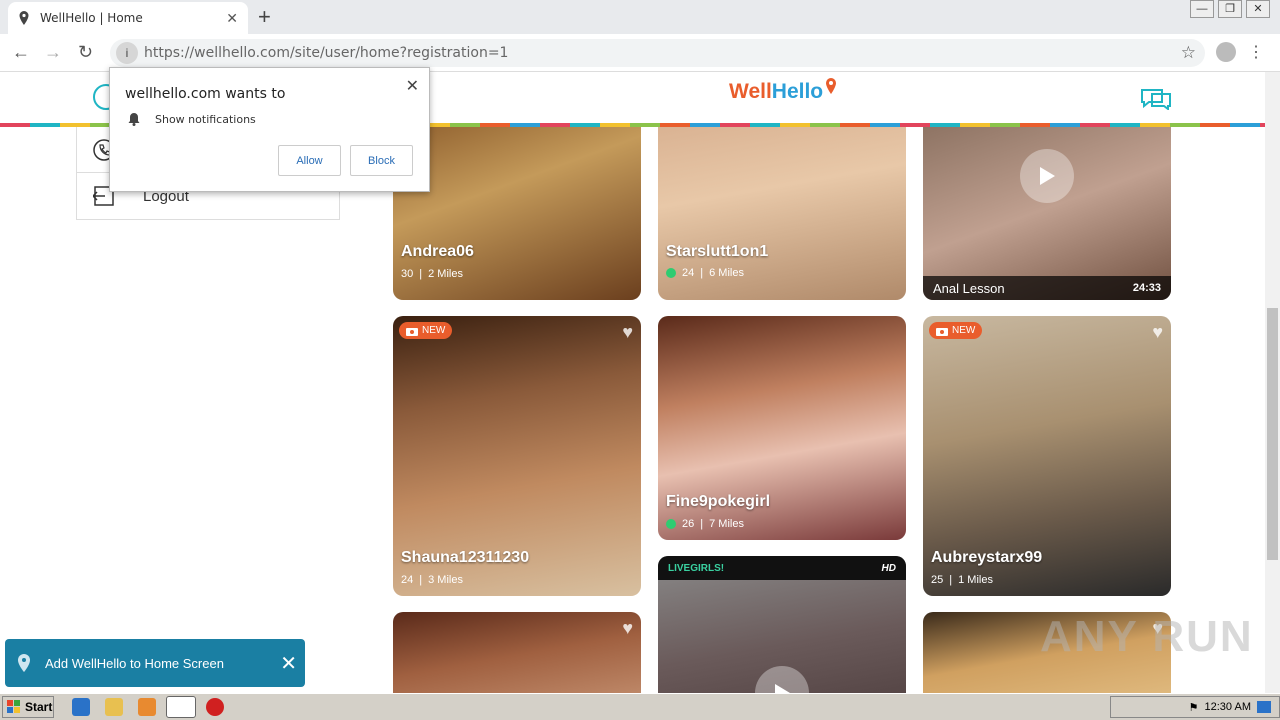 The width and height of the screenshot is (1280, 720). I want to click on profile-distance: 6 Miles, so click(726, 273).